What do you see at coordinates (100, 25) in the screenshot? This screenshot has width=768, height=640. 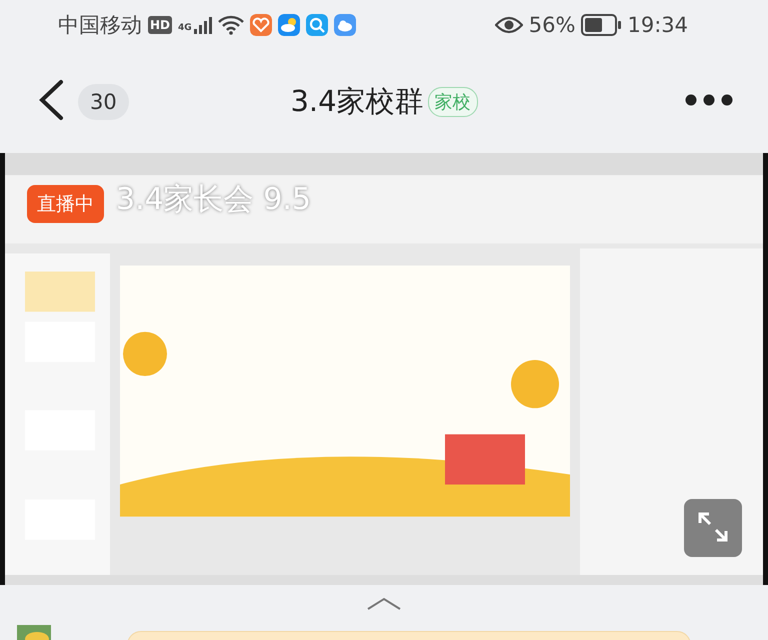 I see `carrier-name: 中国移动` at bounding box center [100, 25].